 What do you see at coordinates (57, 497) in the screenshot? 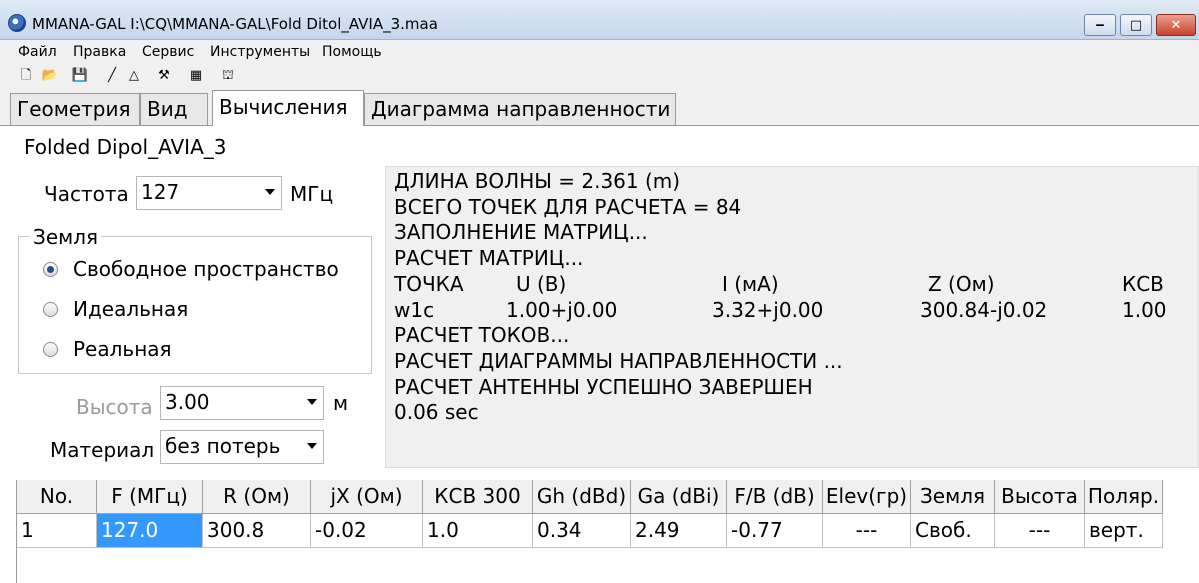
I see `column-header-no: No.` at bounding box center [57, 497].